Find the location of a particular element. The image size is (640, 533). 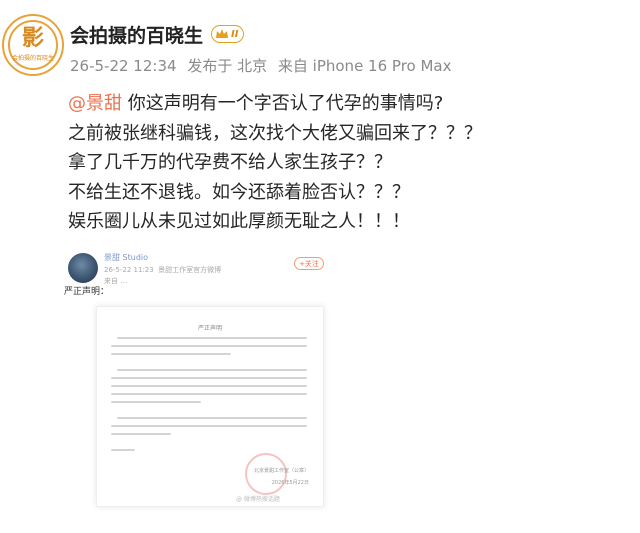

post-line-3: 拿了几千万的代孕费不给人家生孩子？？ is located at coordinates (230, 162).